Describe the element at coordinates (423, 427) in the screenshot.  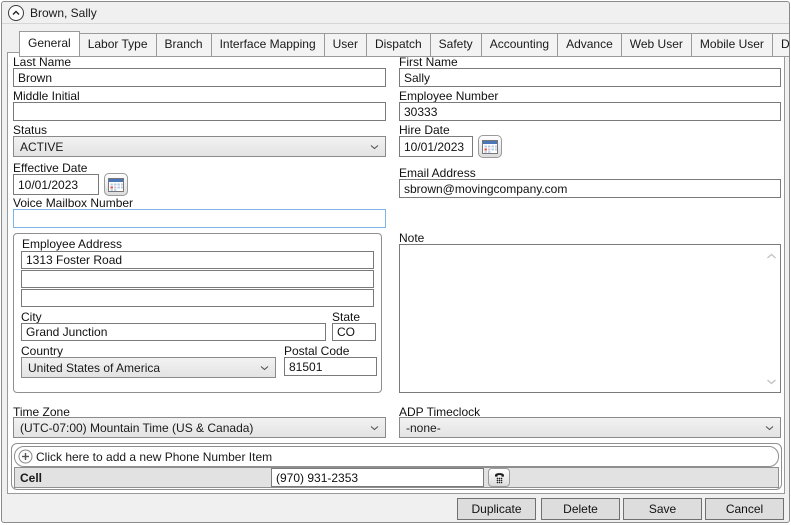
I see `adp-timeclock-value: -none-` at that location.